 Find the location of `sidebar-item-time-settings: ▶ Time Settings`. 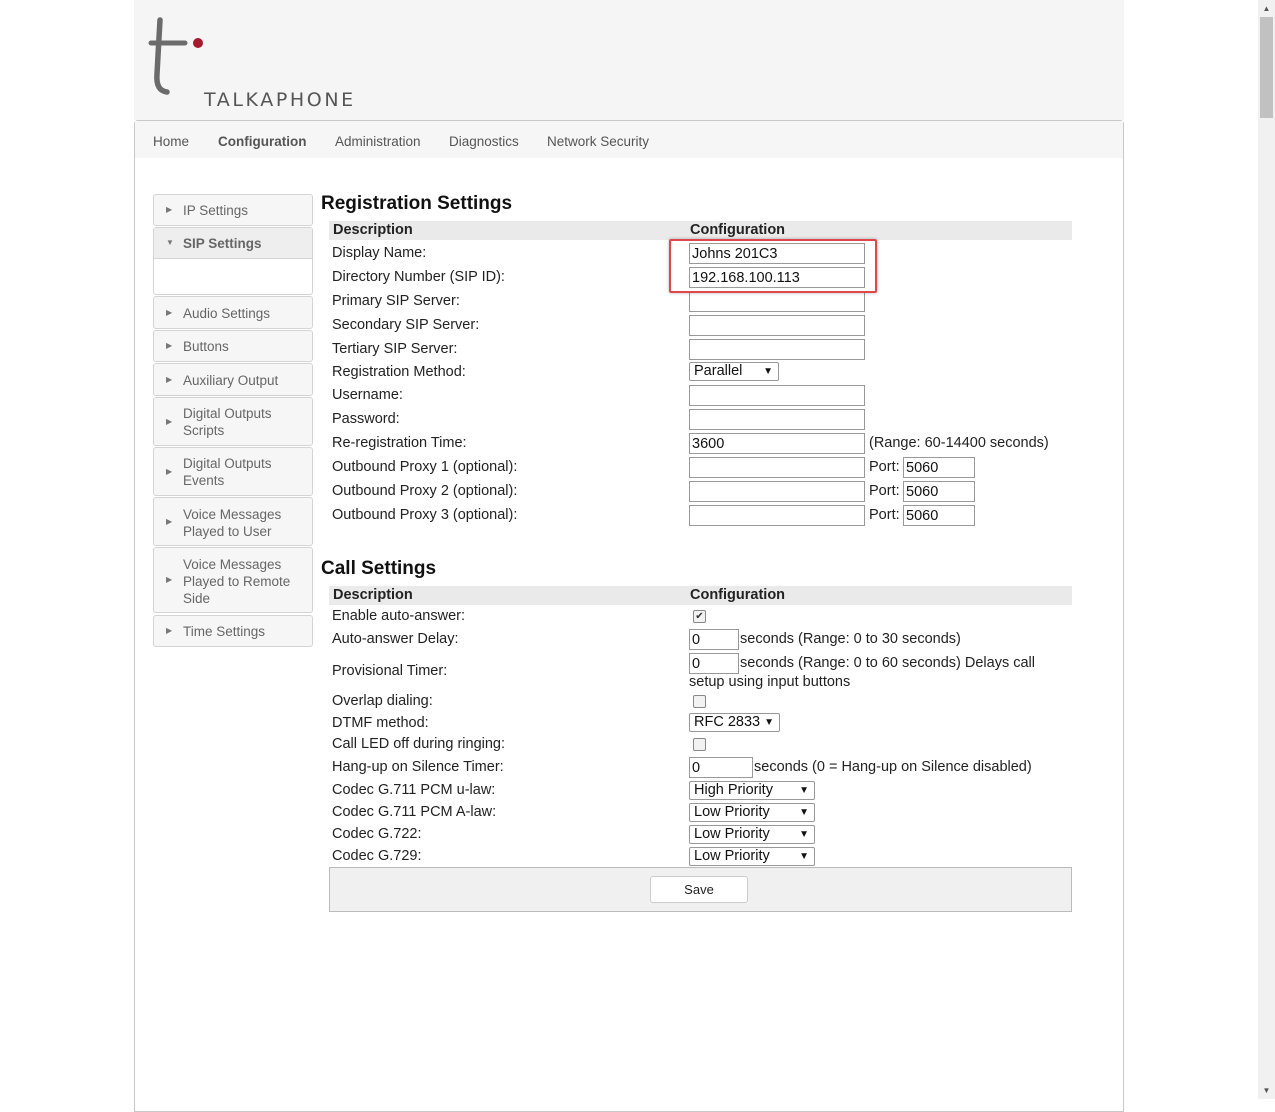

sidebar-item-time-settings: ▶ Time Settings is located at coordinates (233, 631).